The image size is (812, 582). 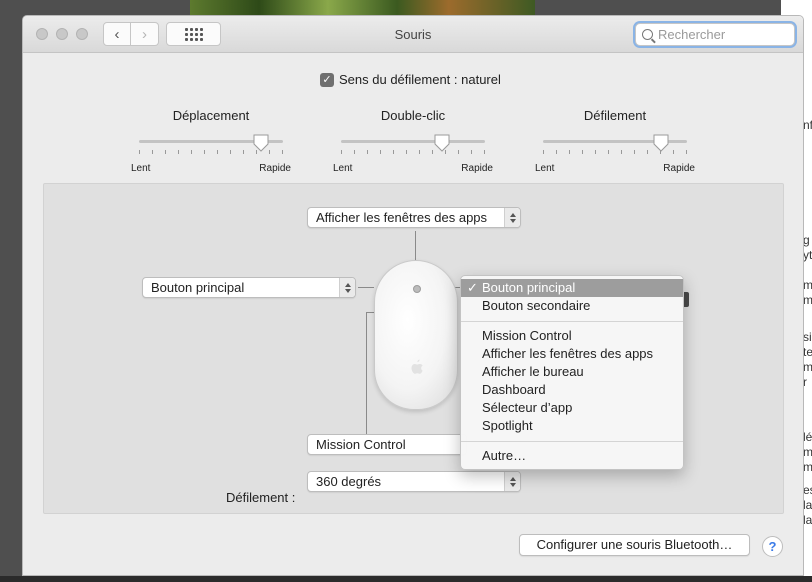 I want to click on background-text: g, so click(x=806, y=240).